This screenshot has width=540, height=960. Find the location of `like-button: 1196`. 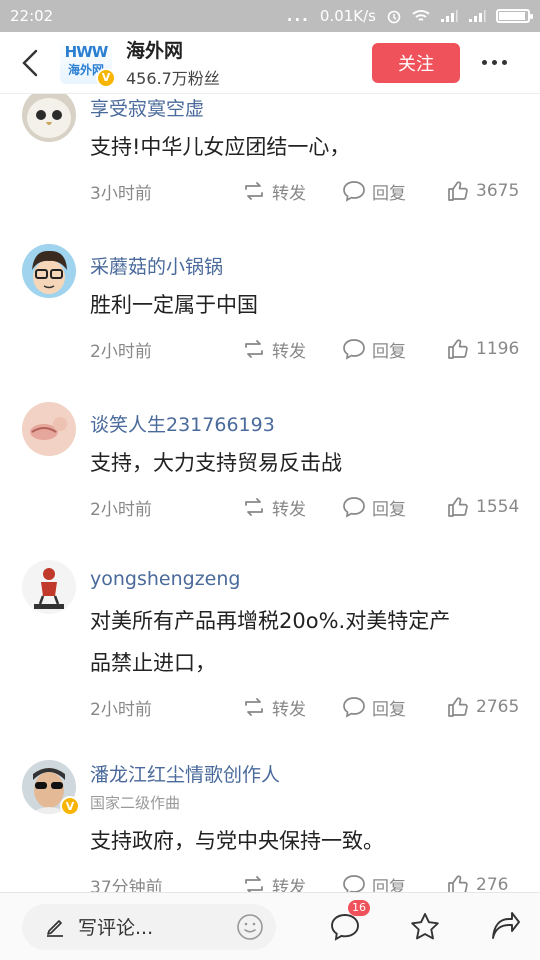

like-button: 1196 is located at coordinates (486, 349).